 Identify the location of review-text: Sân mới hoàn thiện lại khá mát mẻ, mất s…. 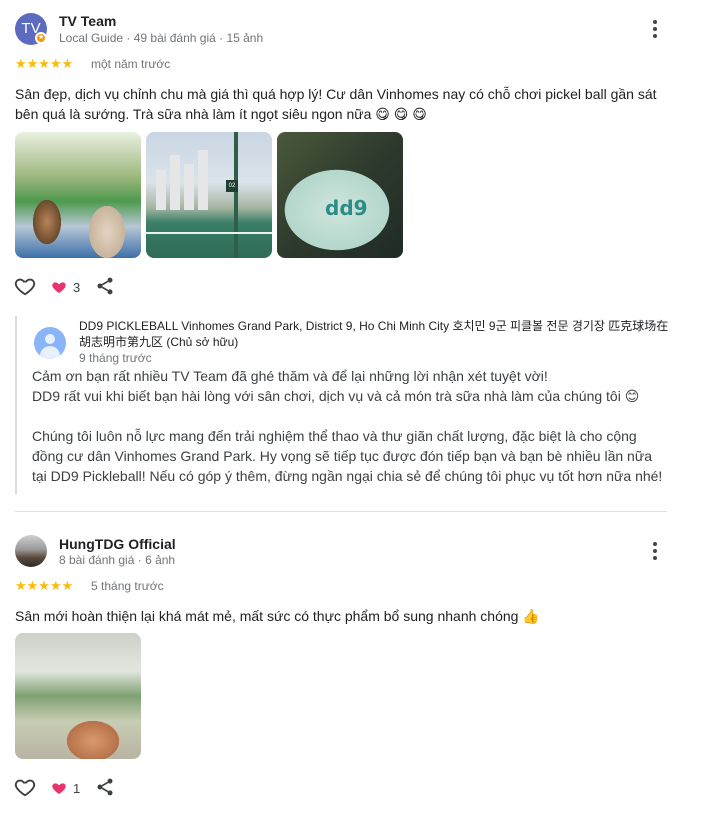
(345, 616).